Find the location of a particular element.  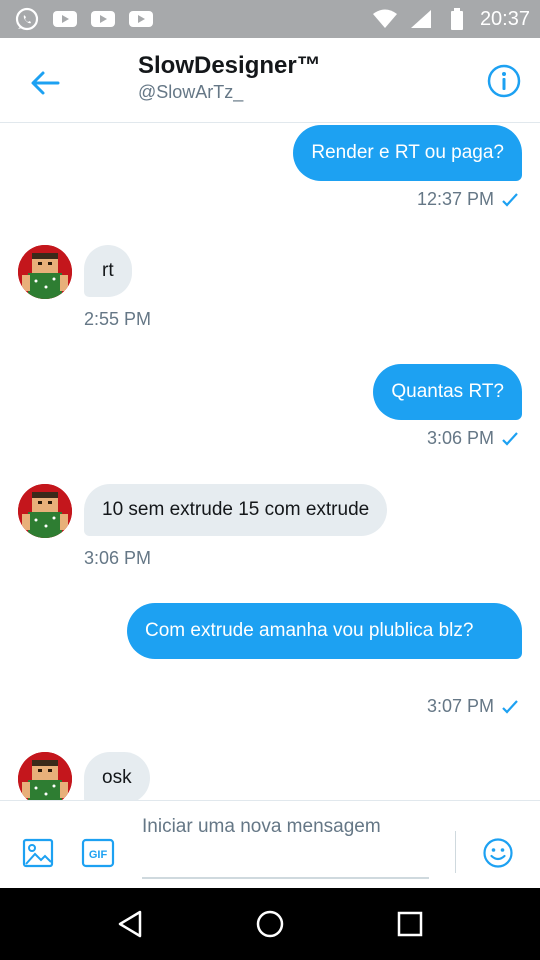

message-bubble-received: osk is located at coordinates (117, 776).